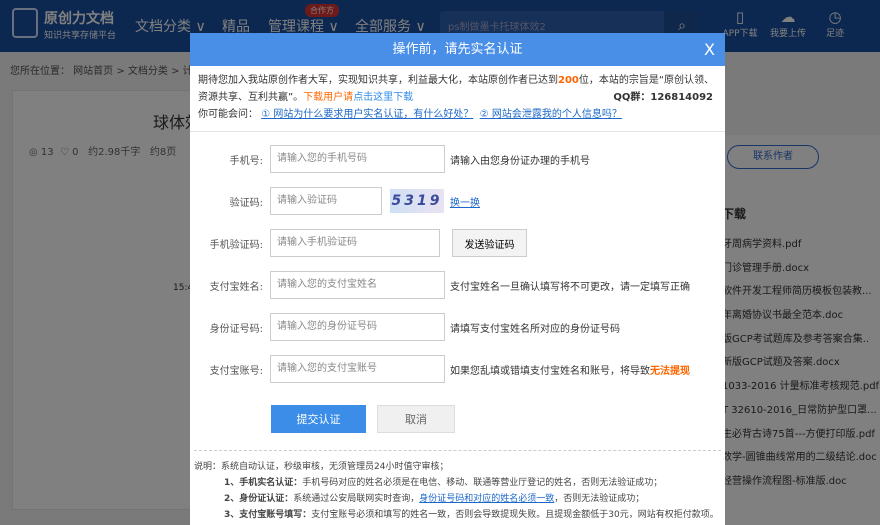 Image resolution: width=880 pixels, height=525 pixels. What do you see at coordinates (327, 368) in the screenshot?
I see `alipay-account-placeholder: 请输入您的支付宝账号` at bounding box center [327, 368].